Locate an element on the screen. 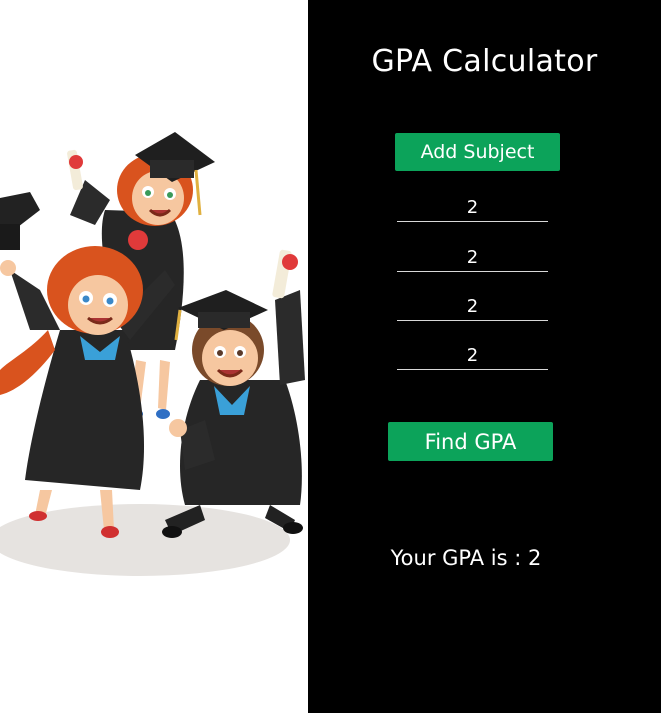 This screenshot has width=661, height=713. add-subject-button: Add Subject is located at coordinates (477, 152).